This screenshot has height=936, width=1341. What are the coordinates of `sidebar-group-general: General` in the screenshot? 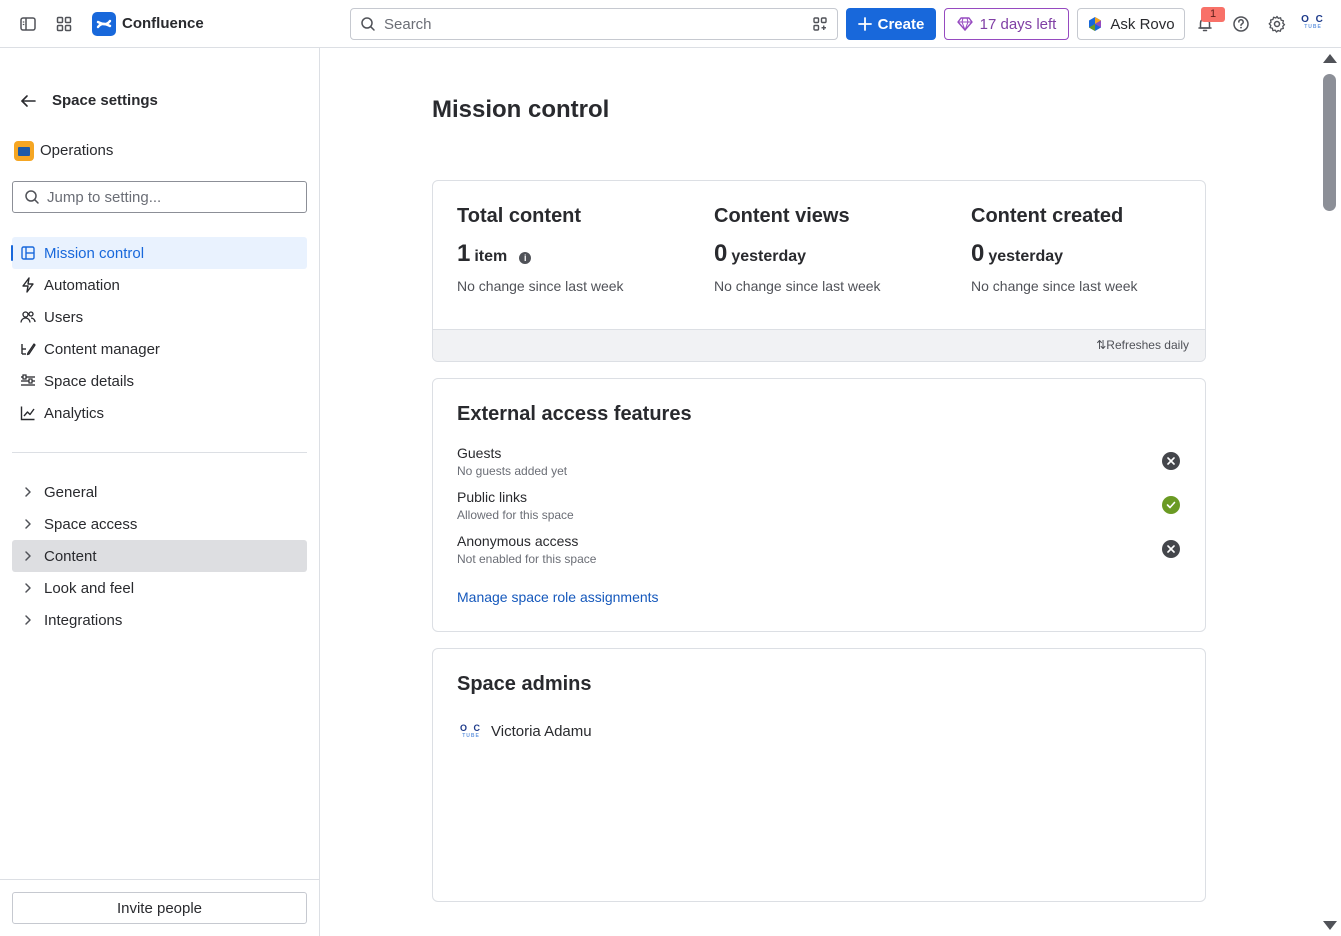 It's located at (159, 492).